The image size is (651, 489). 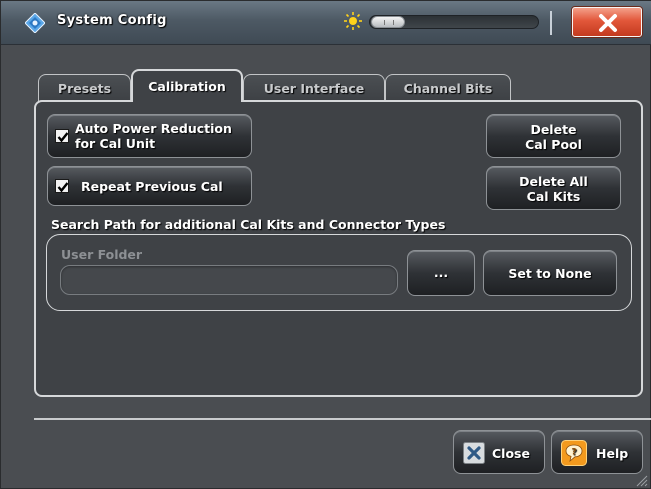 I want to click on delete-cal-pool-button: Delete Cal Pool, so click(x=553, y=136).